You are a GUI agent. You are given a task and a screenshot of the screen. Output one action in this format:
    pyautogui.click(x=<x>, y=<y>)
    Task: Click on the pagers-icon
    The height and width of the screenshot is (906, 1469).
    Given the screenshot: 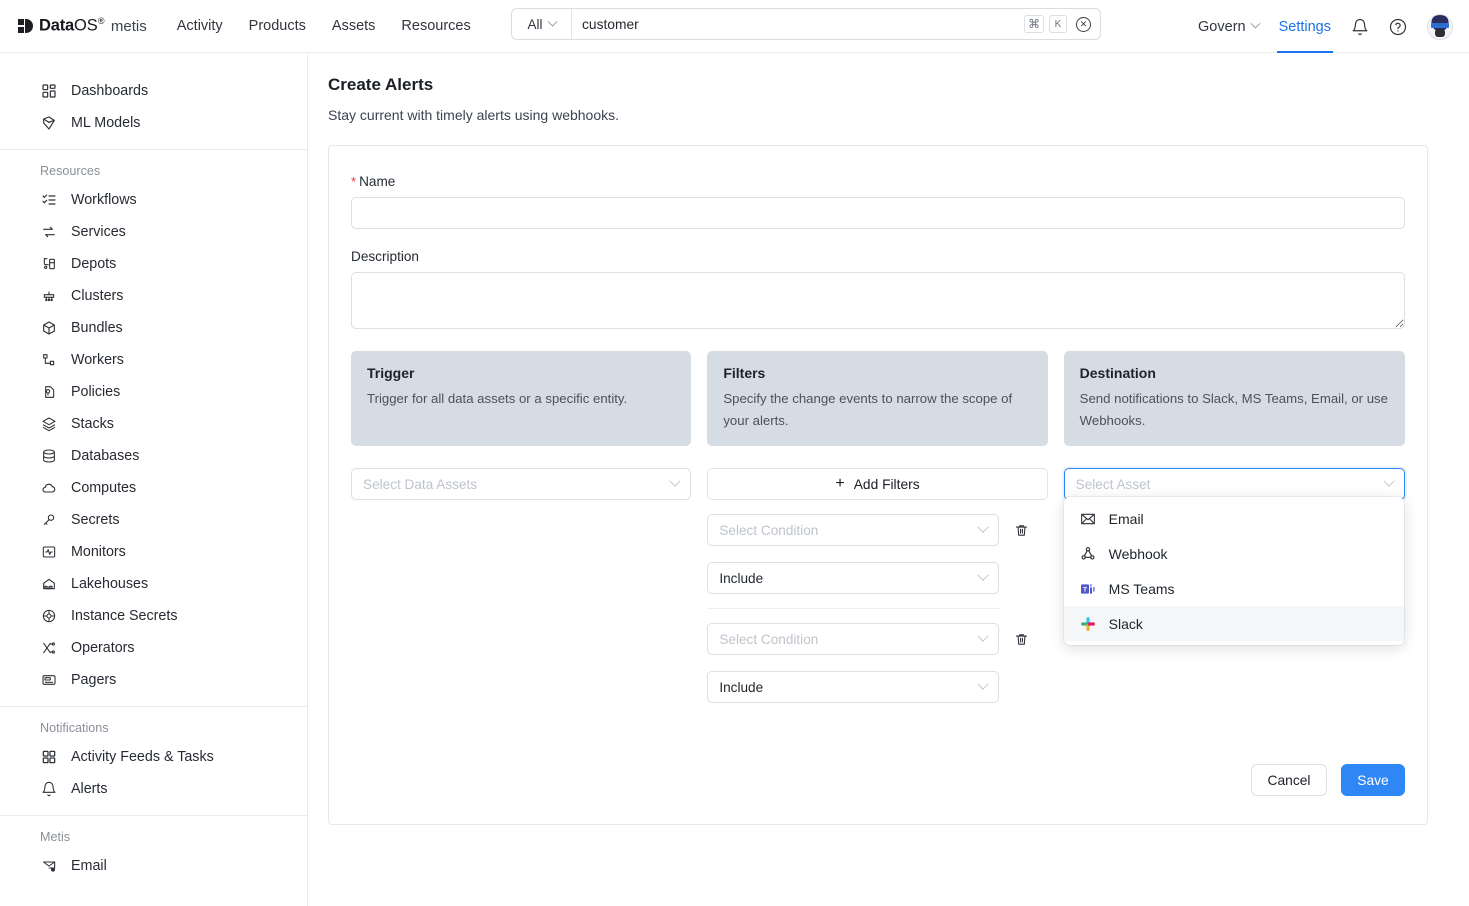 What is the action you would take?
    pyautogui.click(x=49, y=680)
    